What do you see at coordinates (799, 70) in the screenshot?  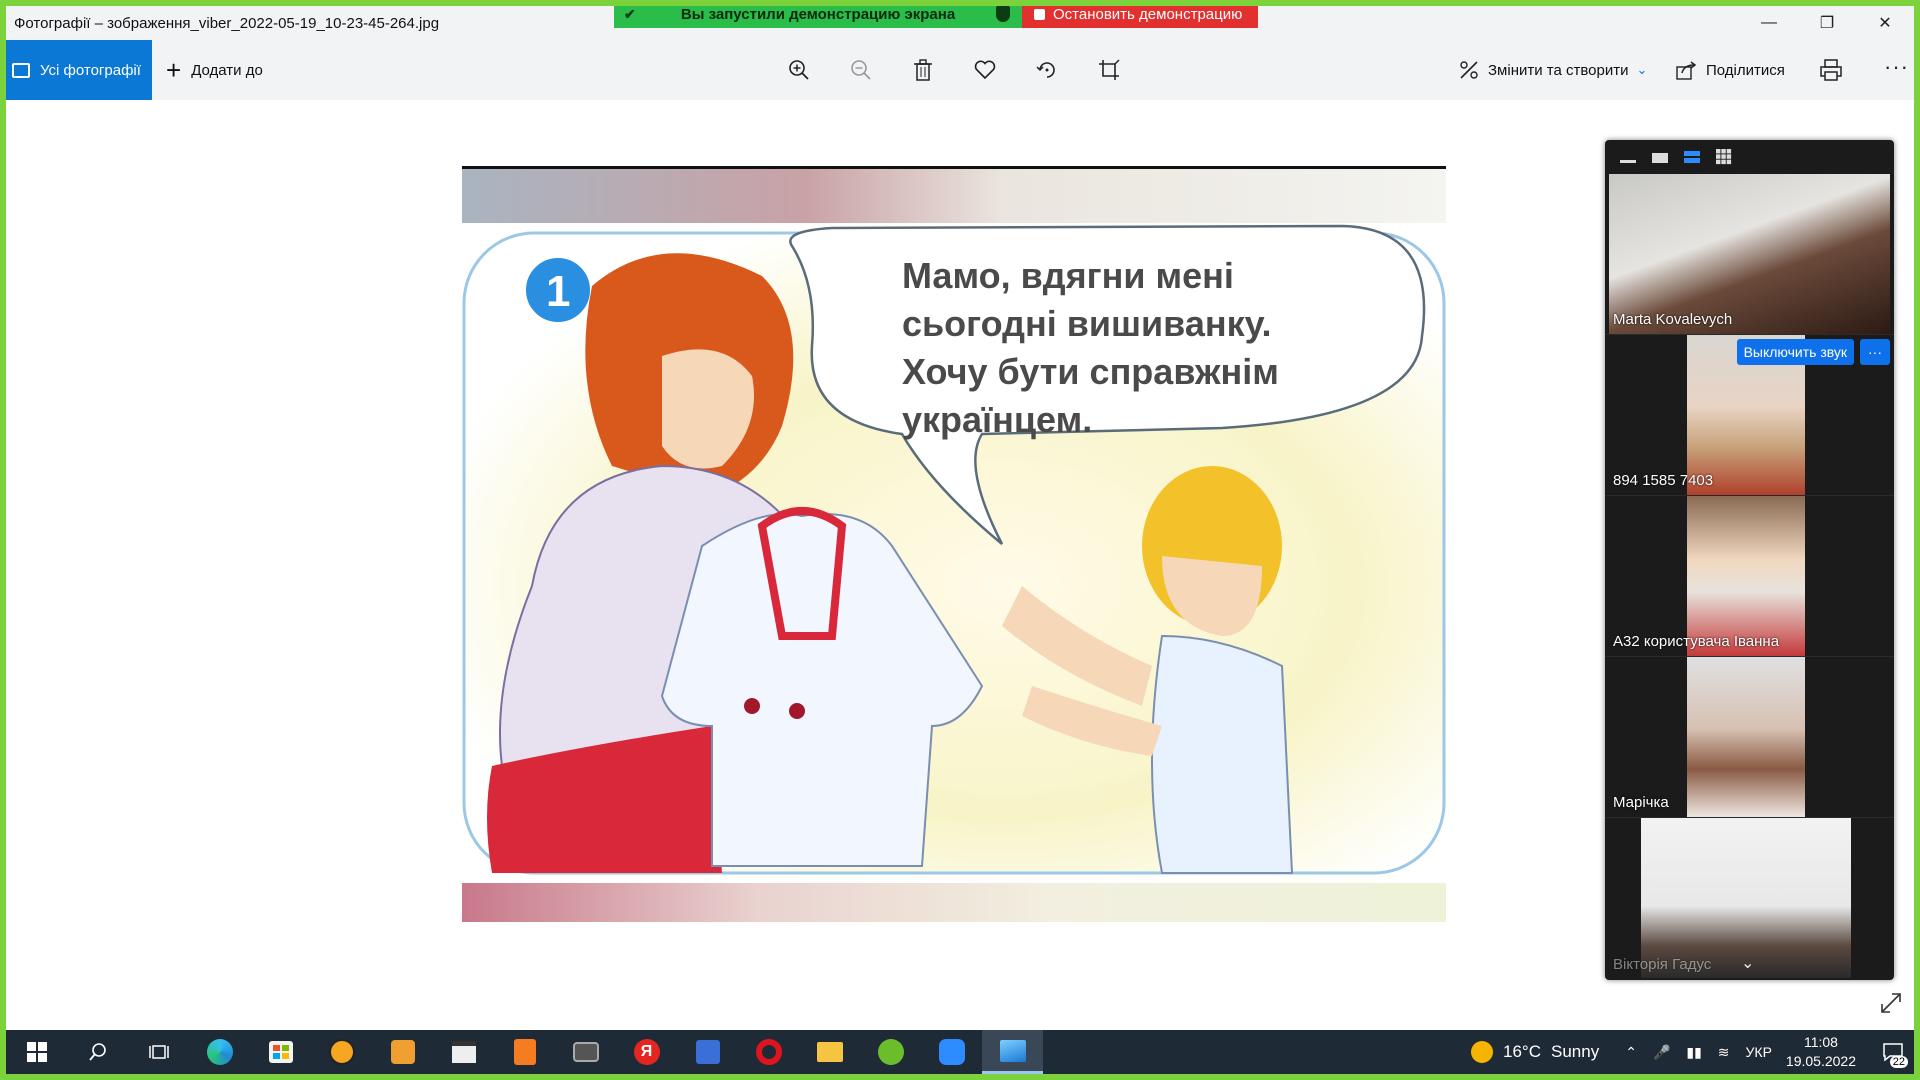 I see `zoom-in-icon` at bounding box center [799, 70].